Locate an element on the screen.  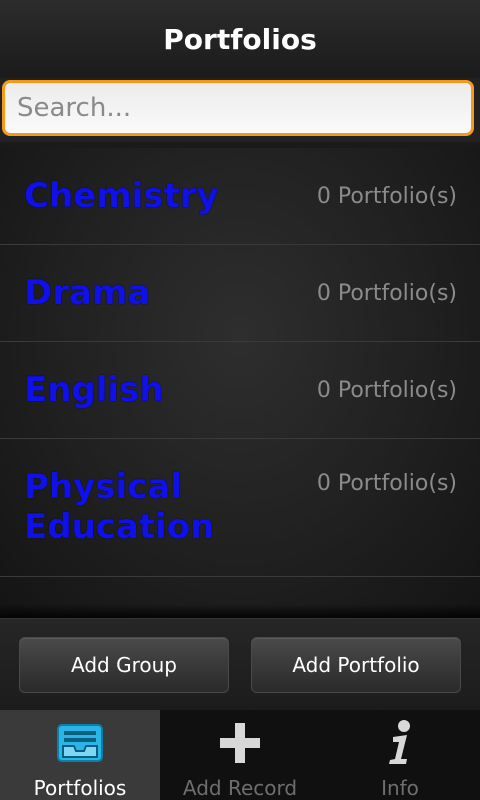
group-name: Chemistry is located at coordinates (121, 196).